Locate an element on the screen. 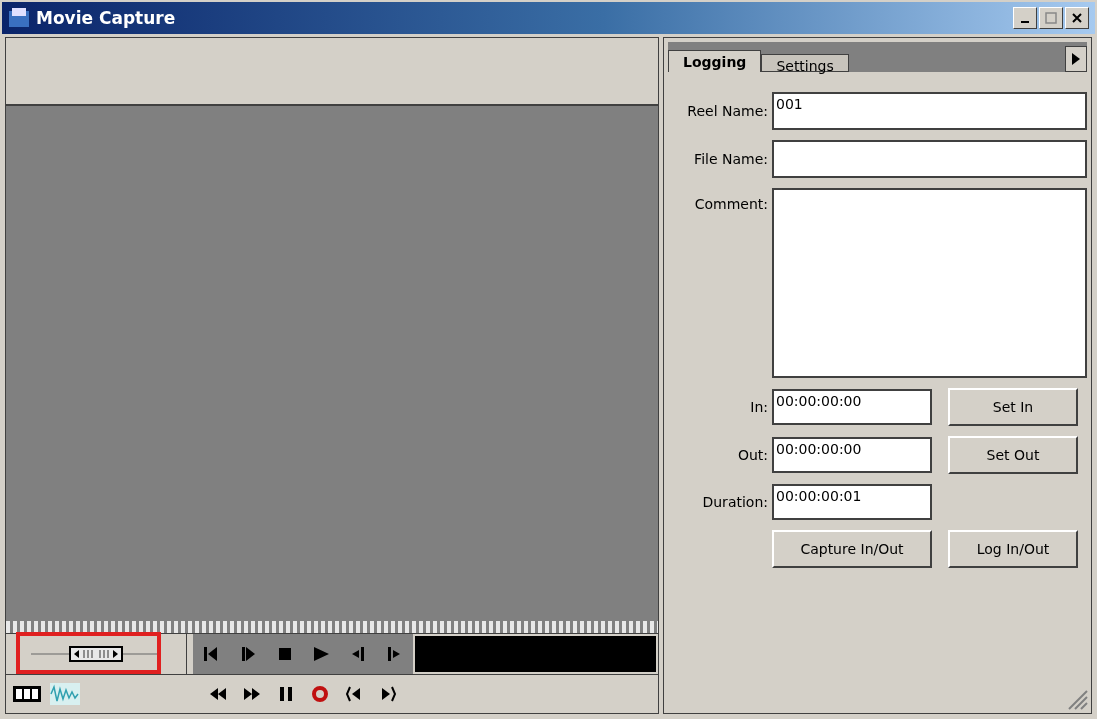 Image resolution: width=1097 pixels, height=719 pixels. action-button: Capture In/Out is located at coordinates (852, 549).